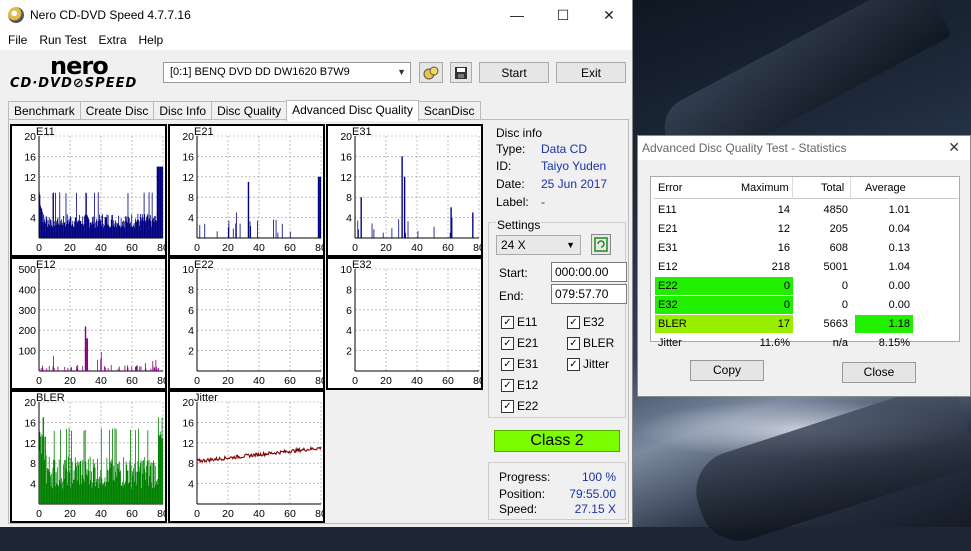  Describe the element at coordinates (316, 40) in the screenshot. I see `menu-bar: File Run Test Extra Help` at that location.